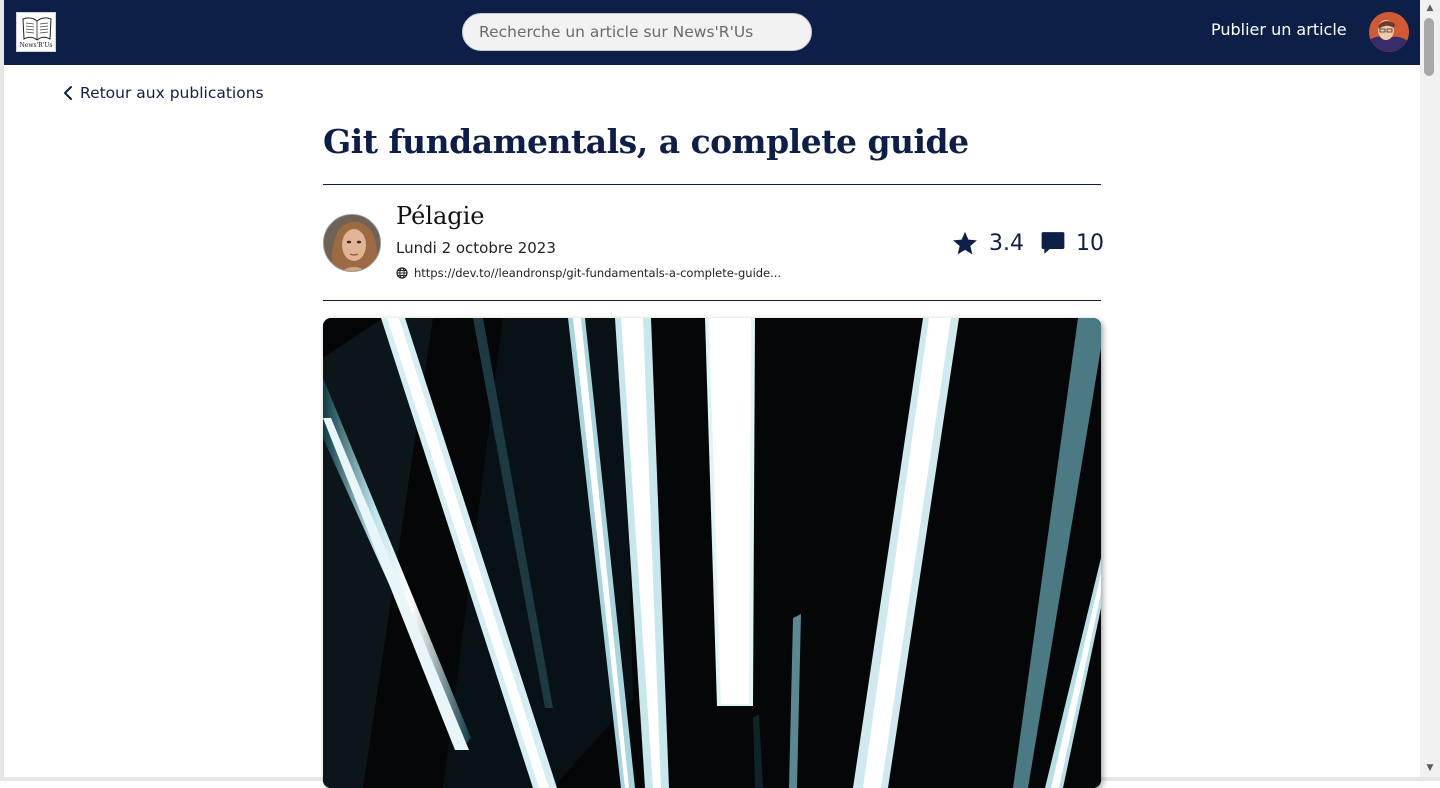 Image resolution: width=1440 pixels, height=788 pixels. What do you see at coordinates (646, 141) in the screenshot?
I see `article-title: Git fundamentals, a complete guide` at bounding box center [646, 141].